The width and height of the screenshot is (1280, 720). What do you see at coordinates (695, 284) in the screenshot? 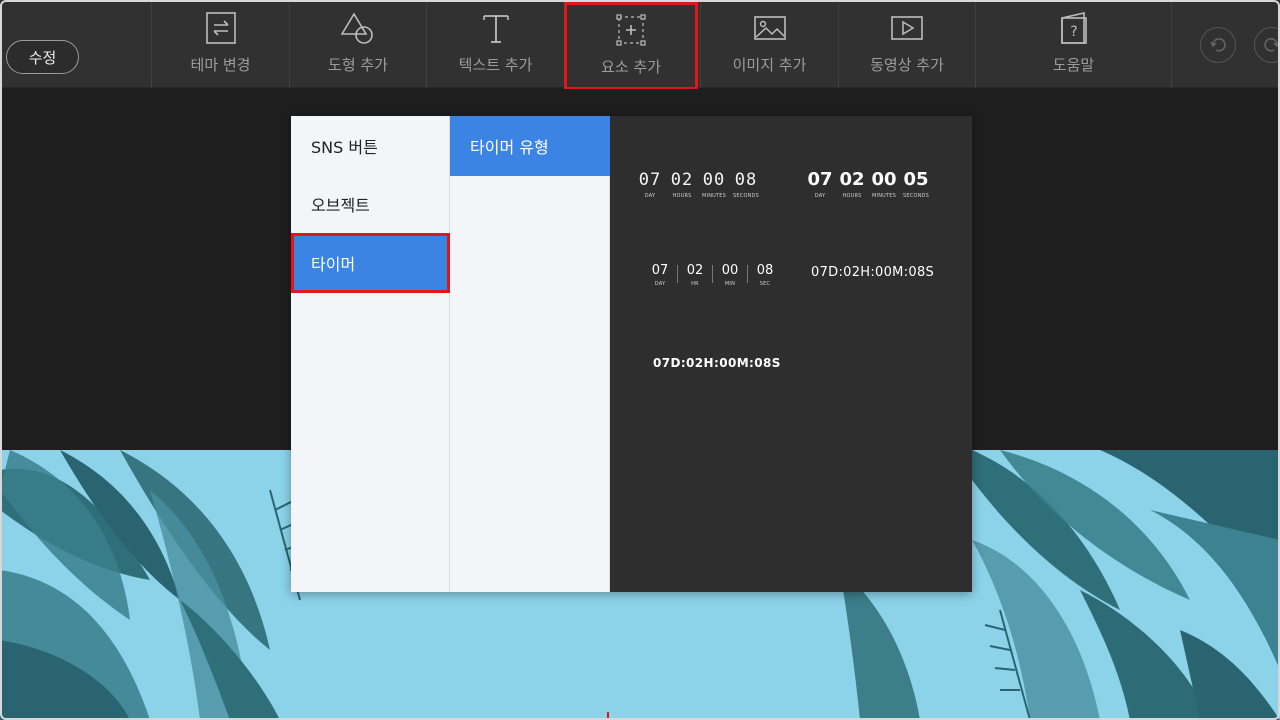
I see `timer-hours-unit: HR` at bounding box center [695, 284].